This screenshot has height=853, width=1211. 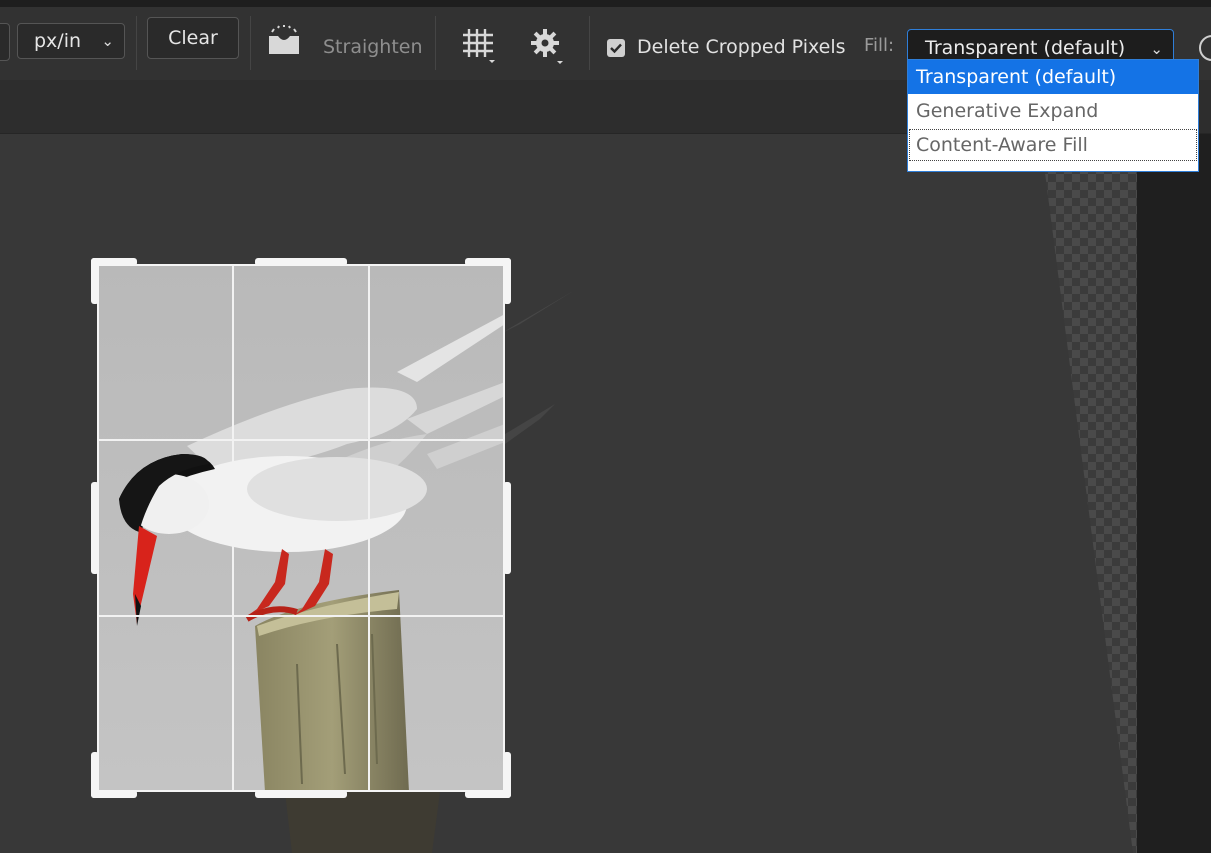 I want to click on crop-handle-top-left, so click(x=95, y=281).